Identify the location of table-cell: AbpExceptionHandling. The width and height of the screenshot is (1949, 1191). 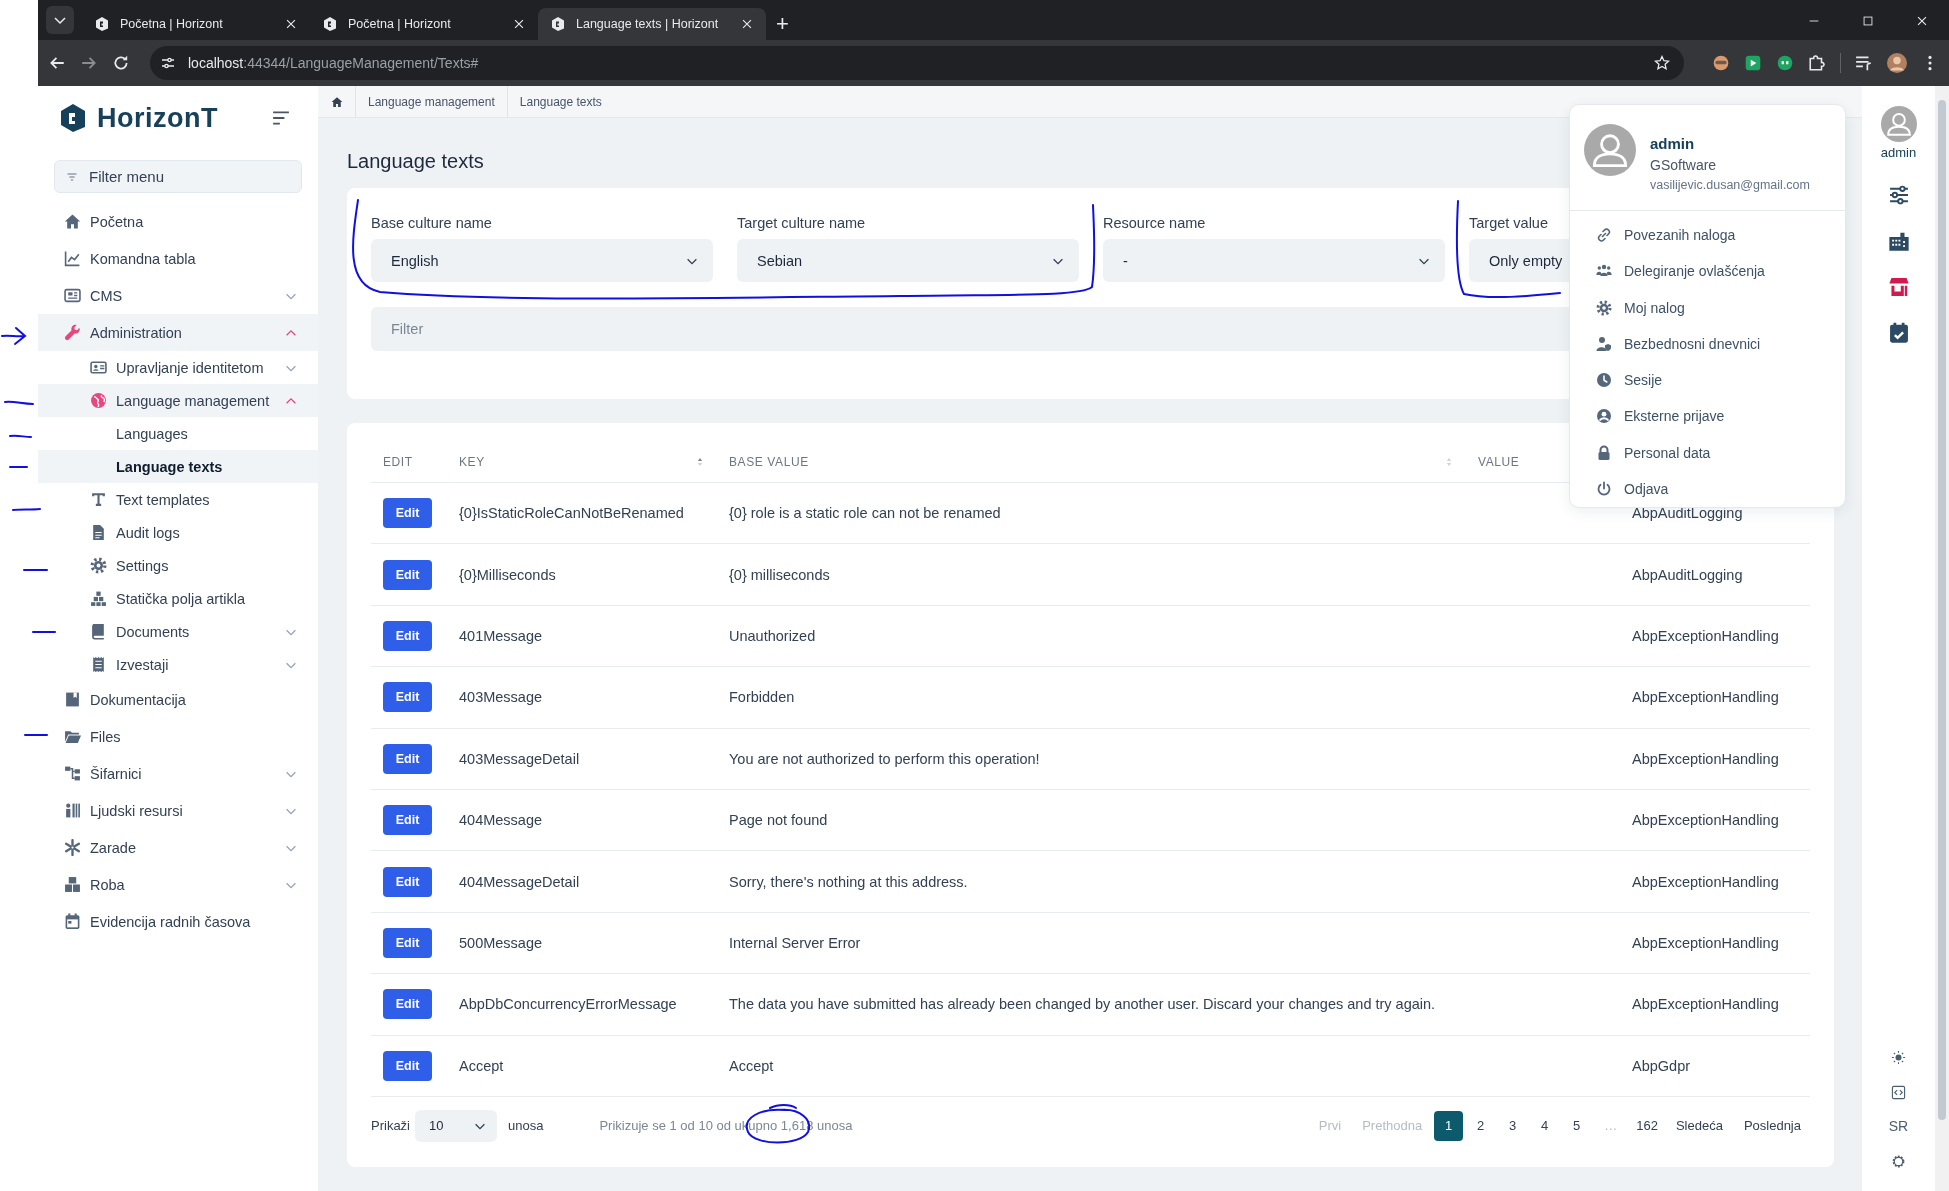
(1705, 820).